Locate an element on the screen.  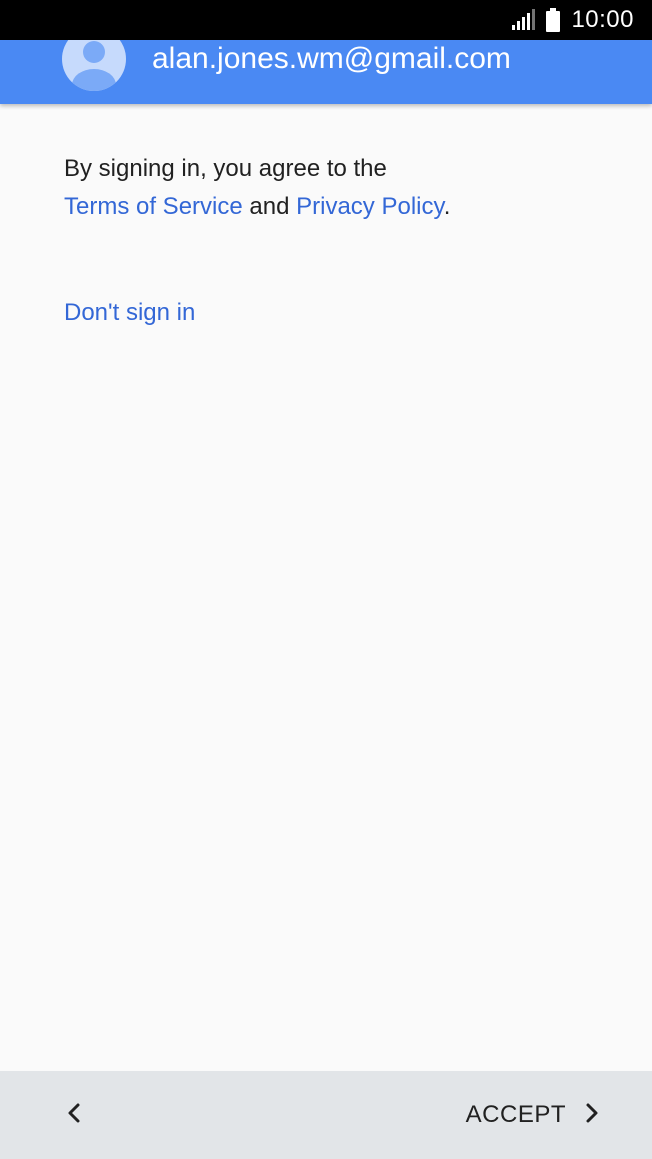
and-text: and is located at coordinates (269, 206).